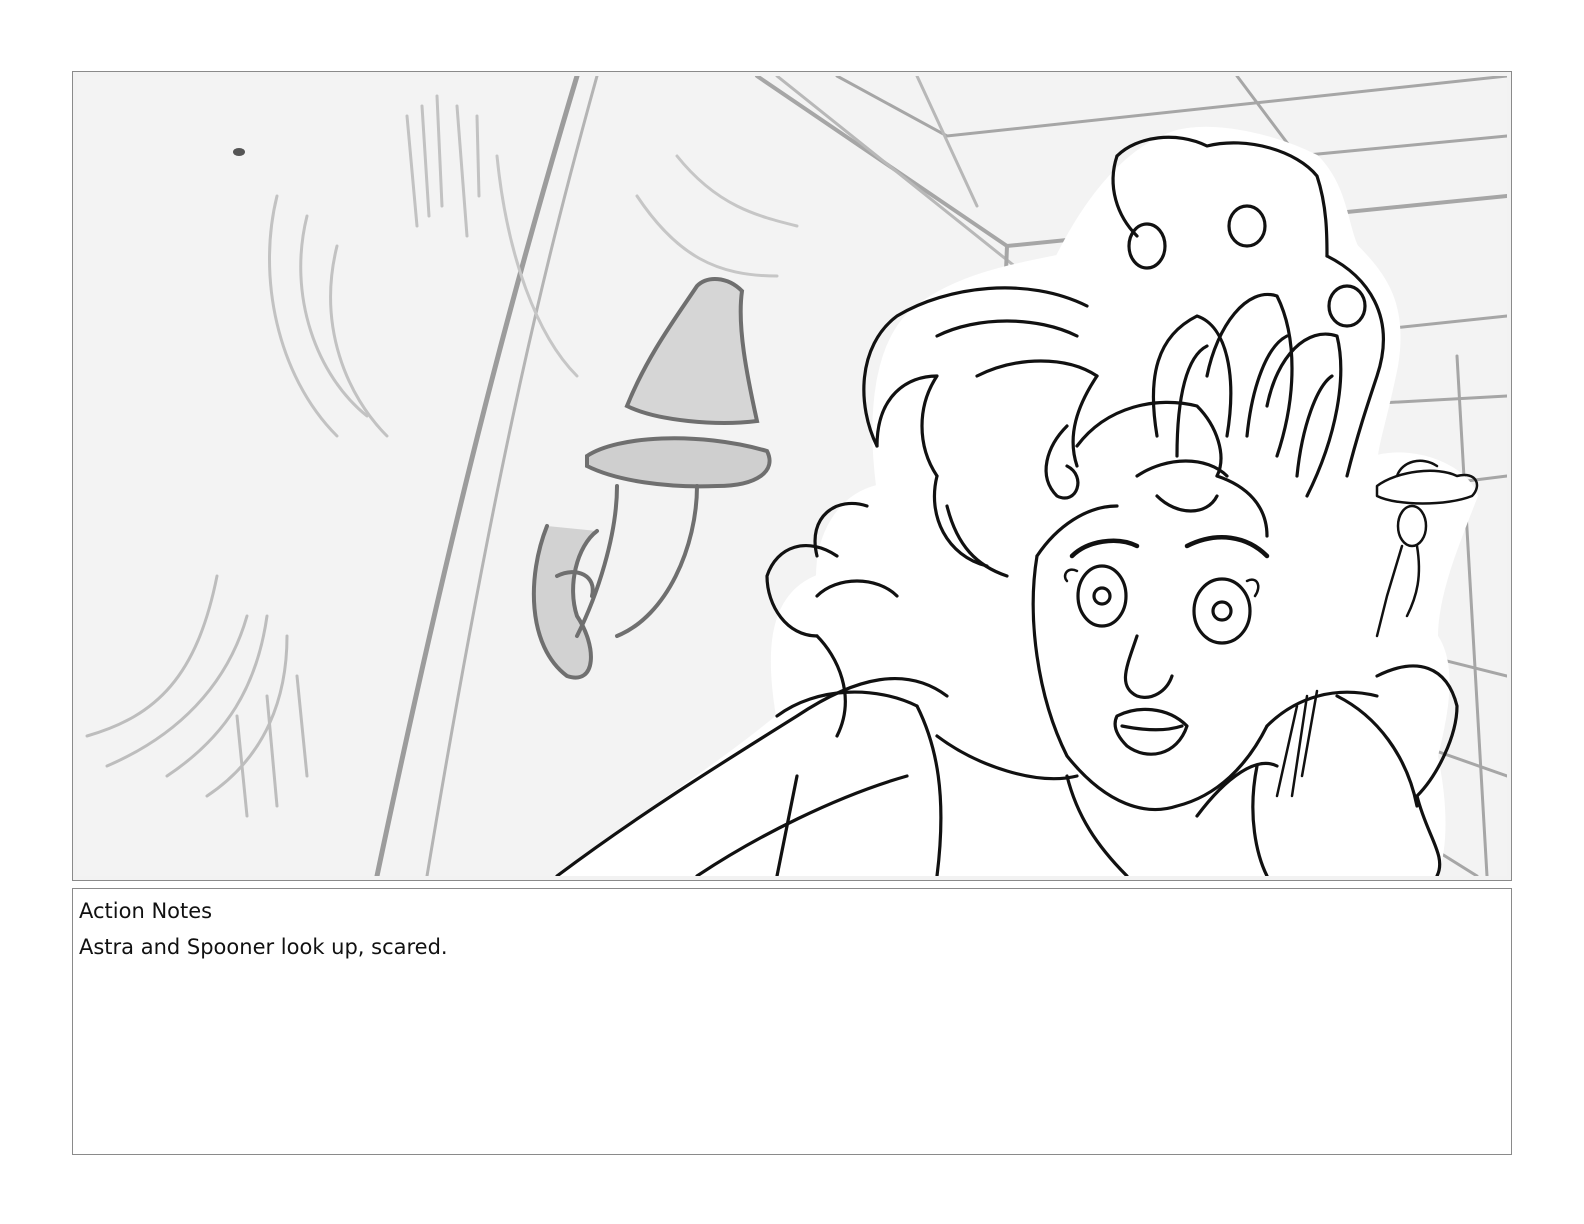 The width and height of the screenshot is (1584, 1224). I want to click on action-notes-text: Astra and Spooner look up, scared., so click(263, 947).